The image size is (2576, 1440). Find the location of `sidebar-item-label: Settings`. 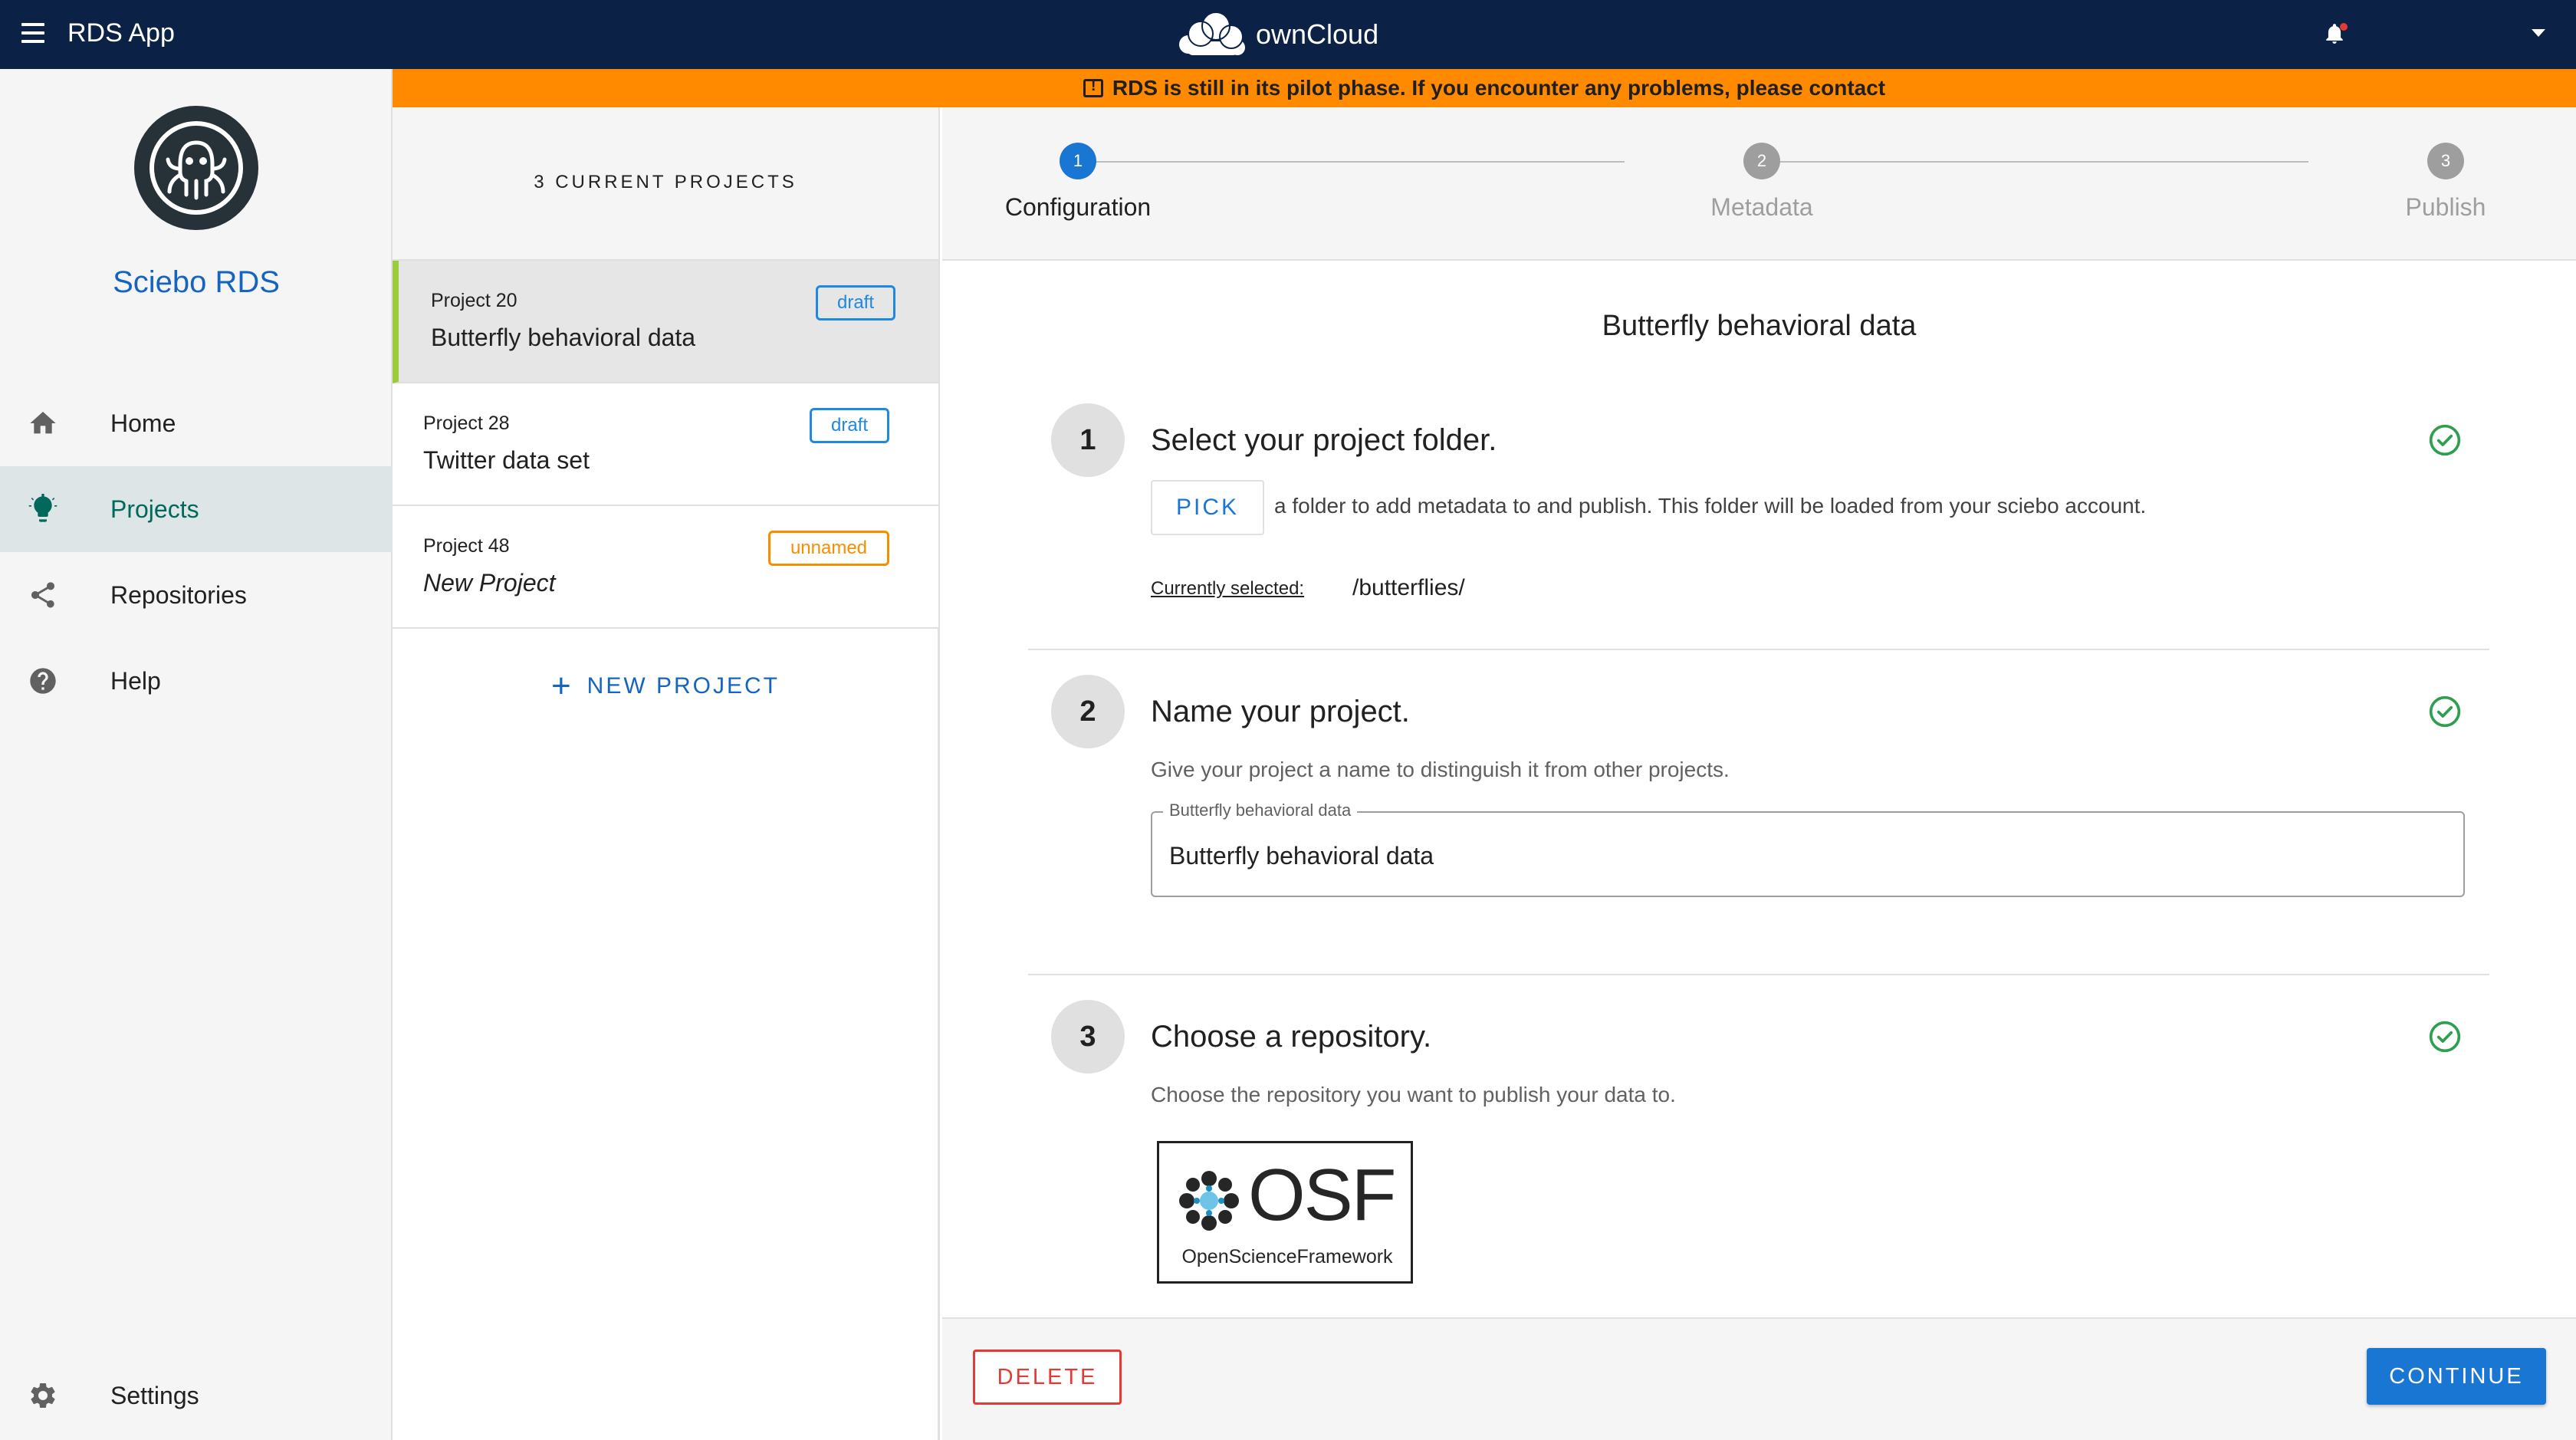

sidebar-item-label: Settings is located at coordinates (154, 1395).